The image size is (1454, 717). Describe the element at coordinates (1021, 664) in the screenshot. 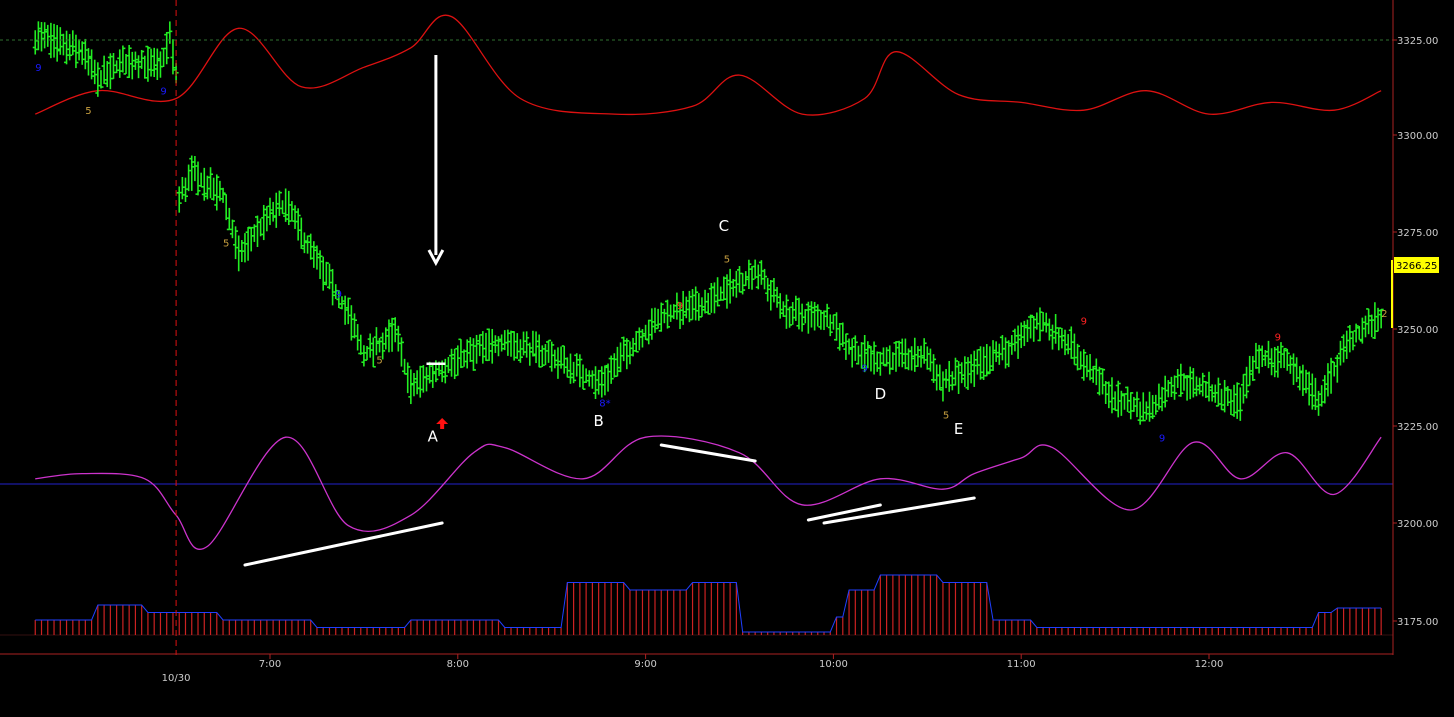

I see `time-tick-label: 11:00` at that location.